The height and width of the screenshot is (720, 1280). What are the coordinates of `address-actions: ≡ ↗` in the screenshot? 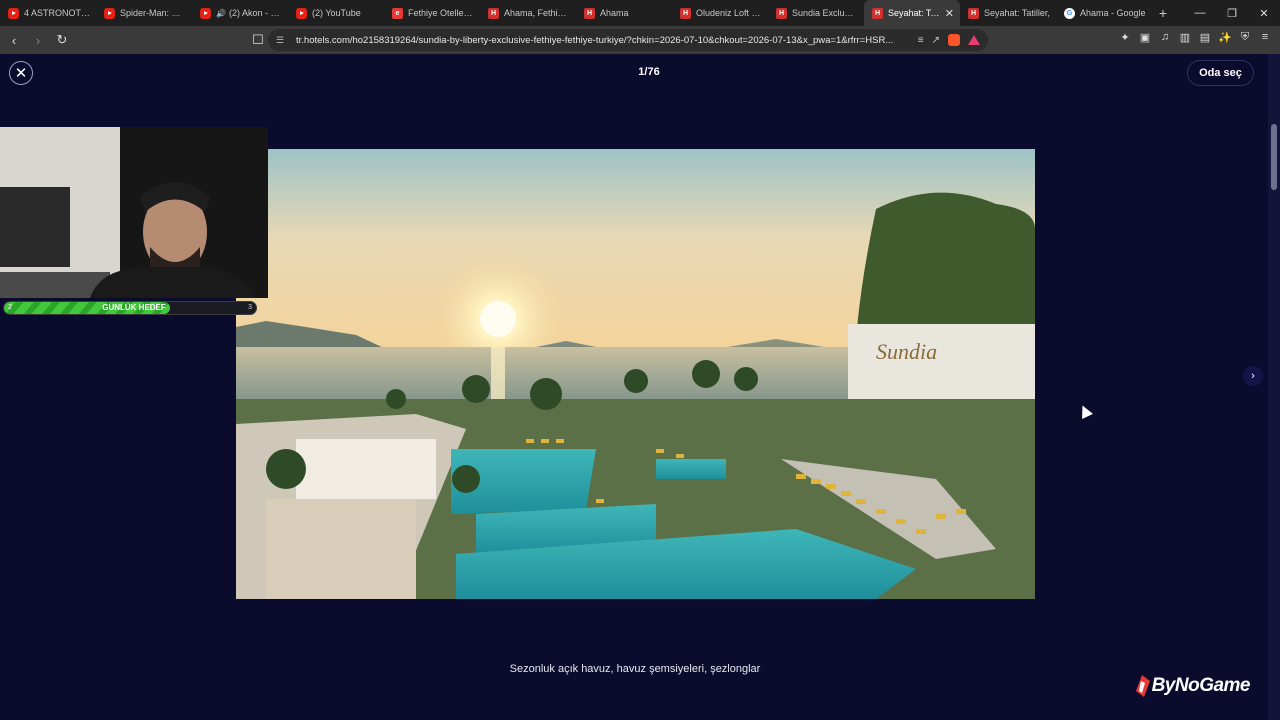 It's located at (949, 40).